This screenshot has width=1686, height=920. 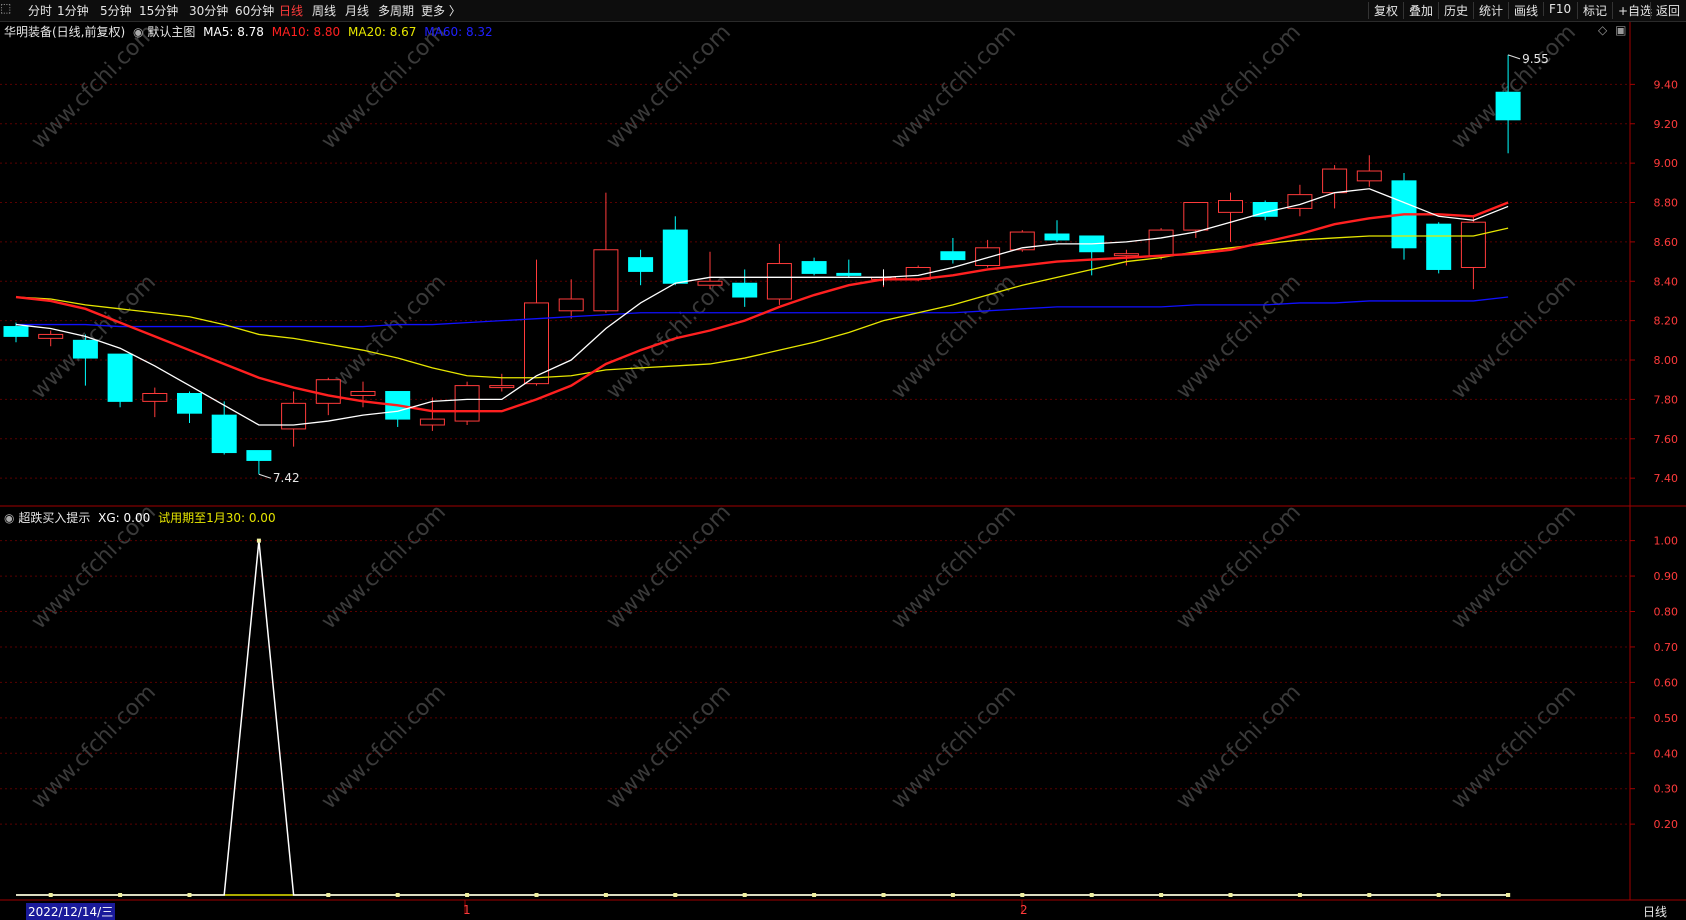 I want to click on ma20-value: MA20: 8.67, so click(x=382, y=32).